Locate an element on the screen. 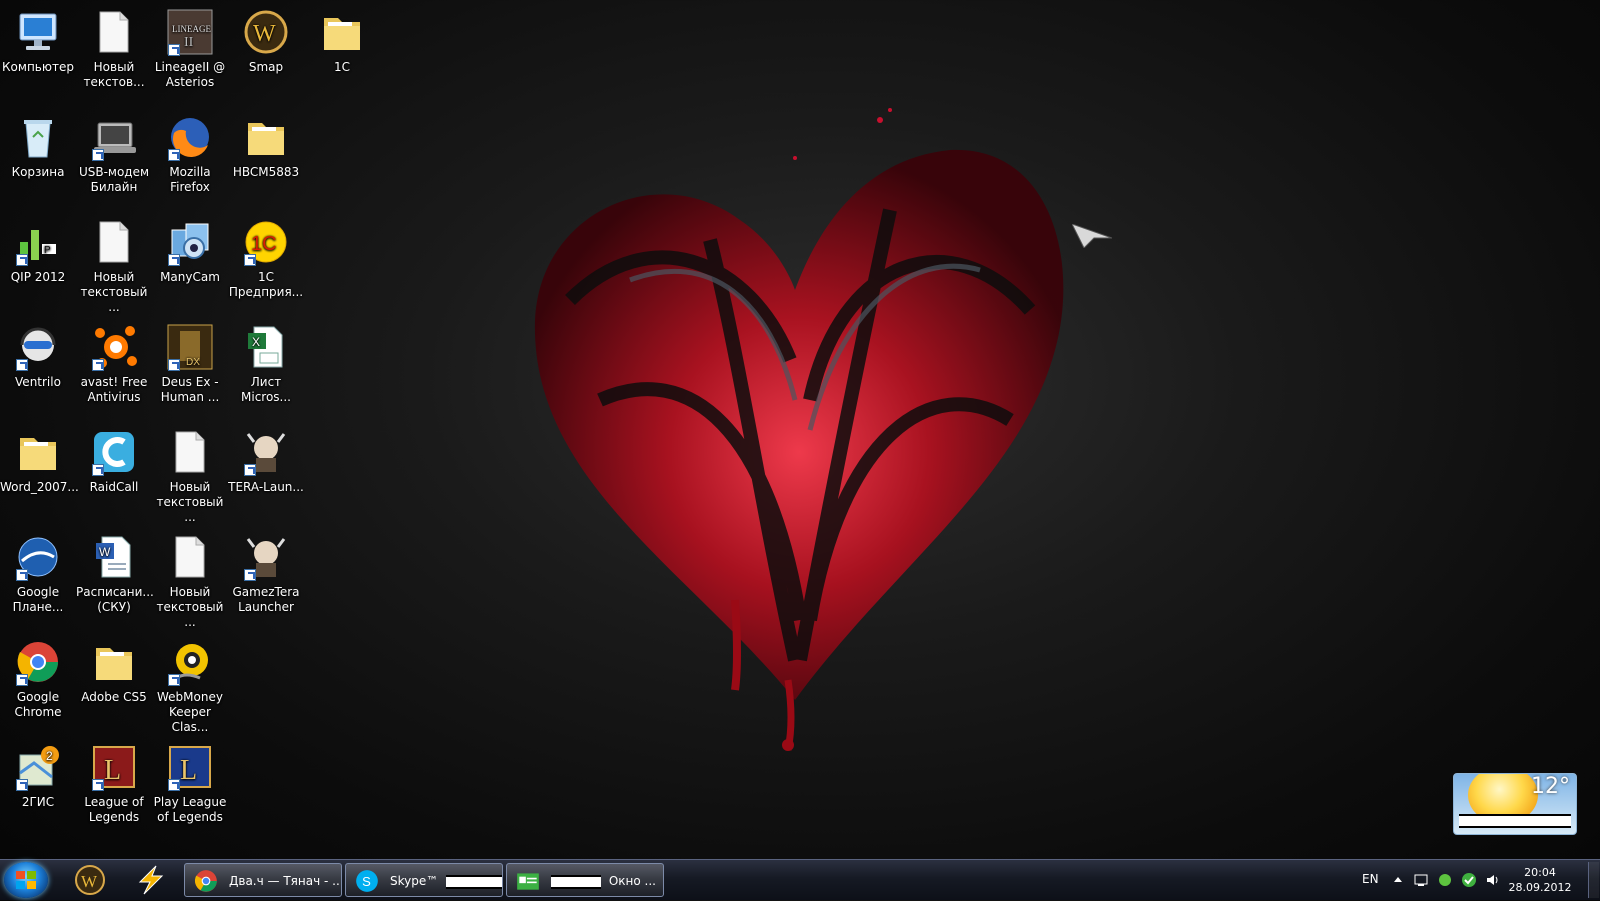 This screenshot has height=901, width=1600. start-button is located at coordinates (26, 880).